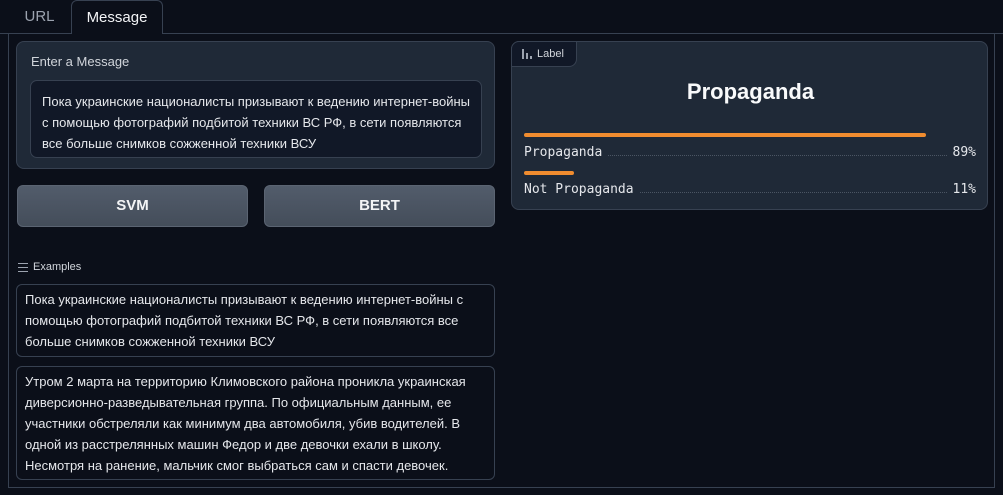  What do you see at coordinates (379, 206) in the screenshot?
I see `bert-button: BERT` at bounding box center [379, 206].